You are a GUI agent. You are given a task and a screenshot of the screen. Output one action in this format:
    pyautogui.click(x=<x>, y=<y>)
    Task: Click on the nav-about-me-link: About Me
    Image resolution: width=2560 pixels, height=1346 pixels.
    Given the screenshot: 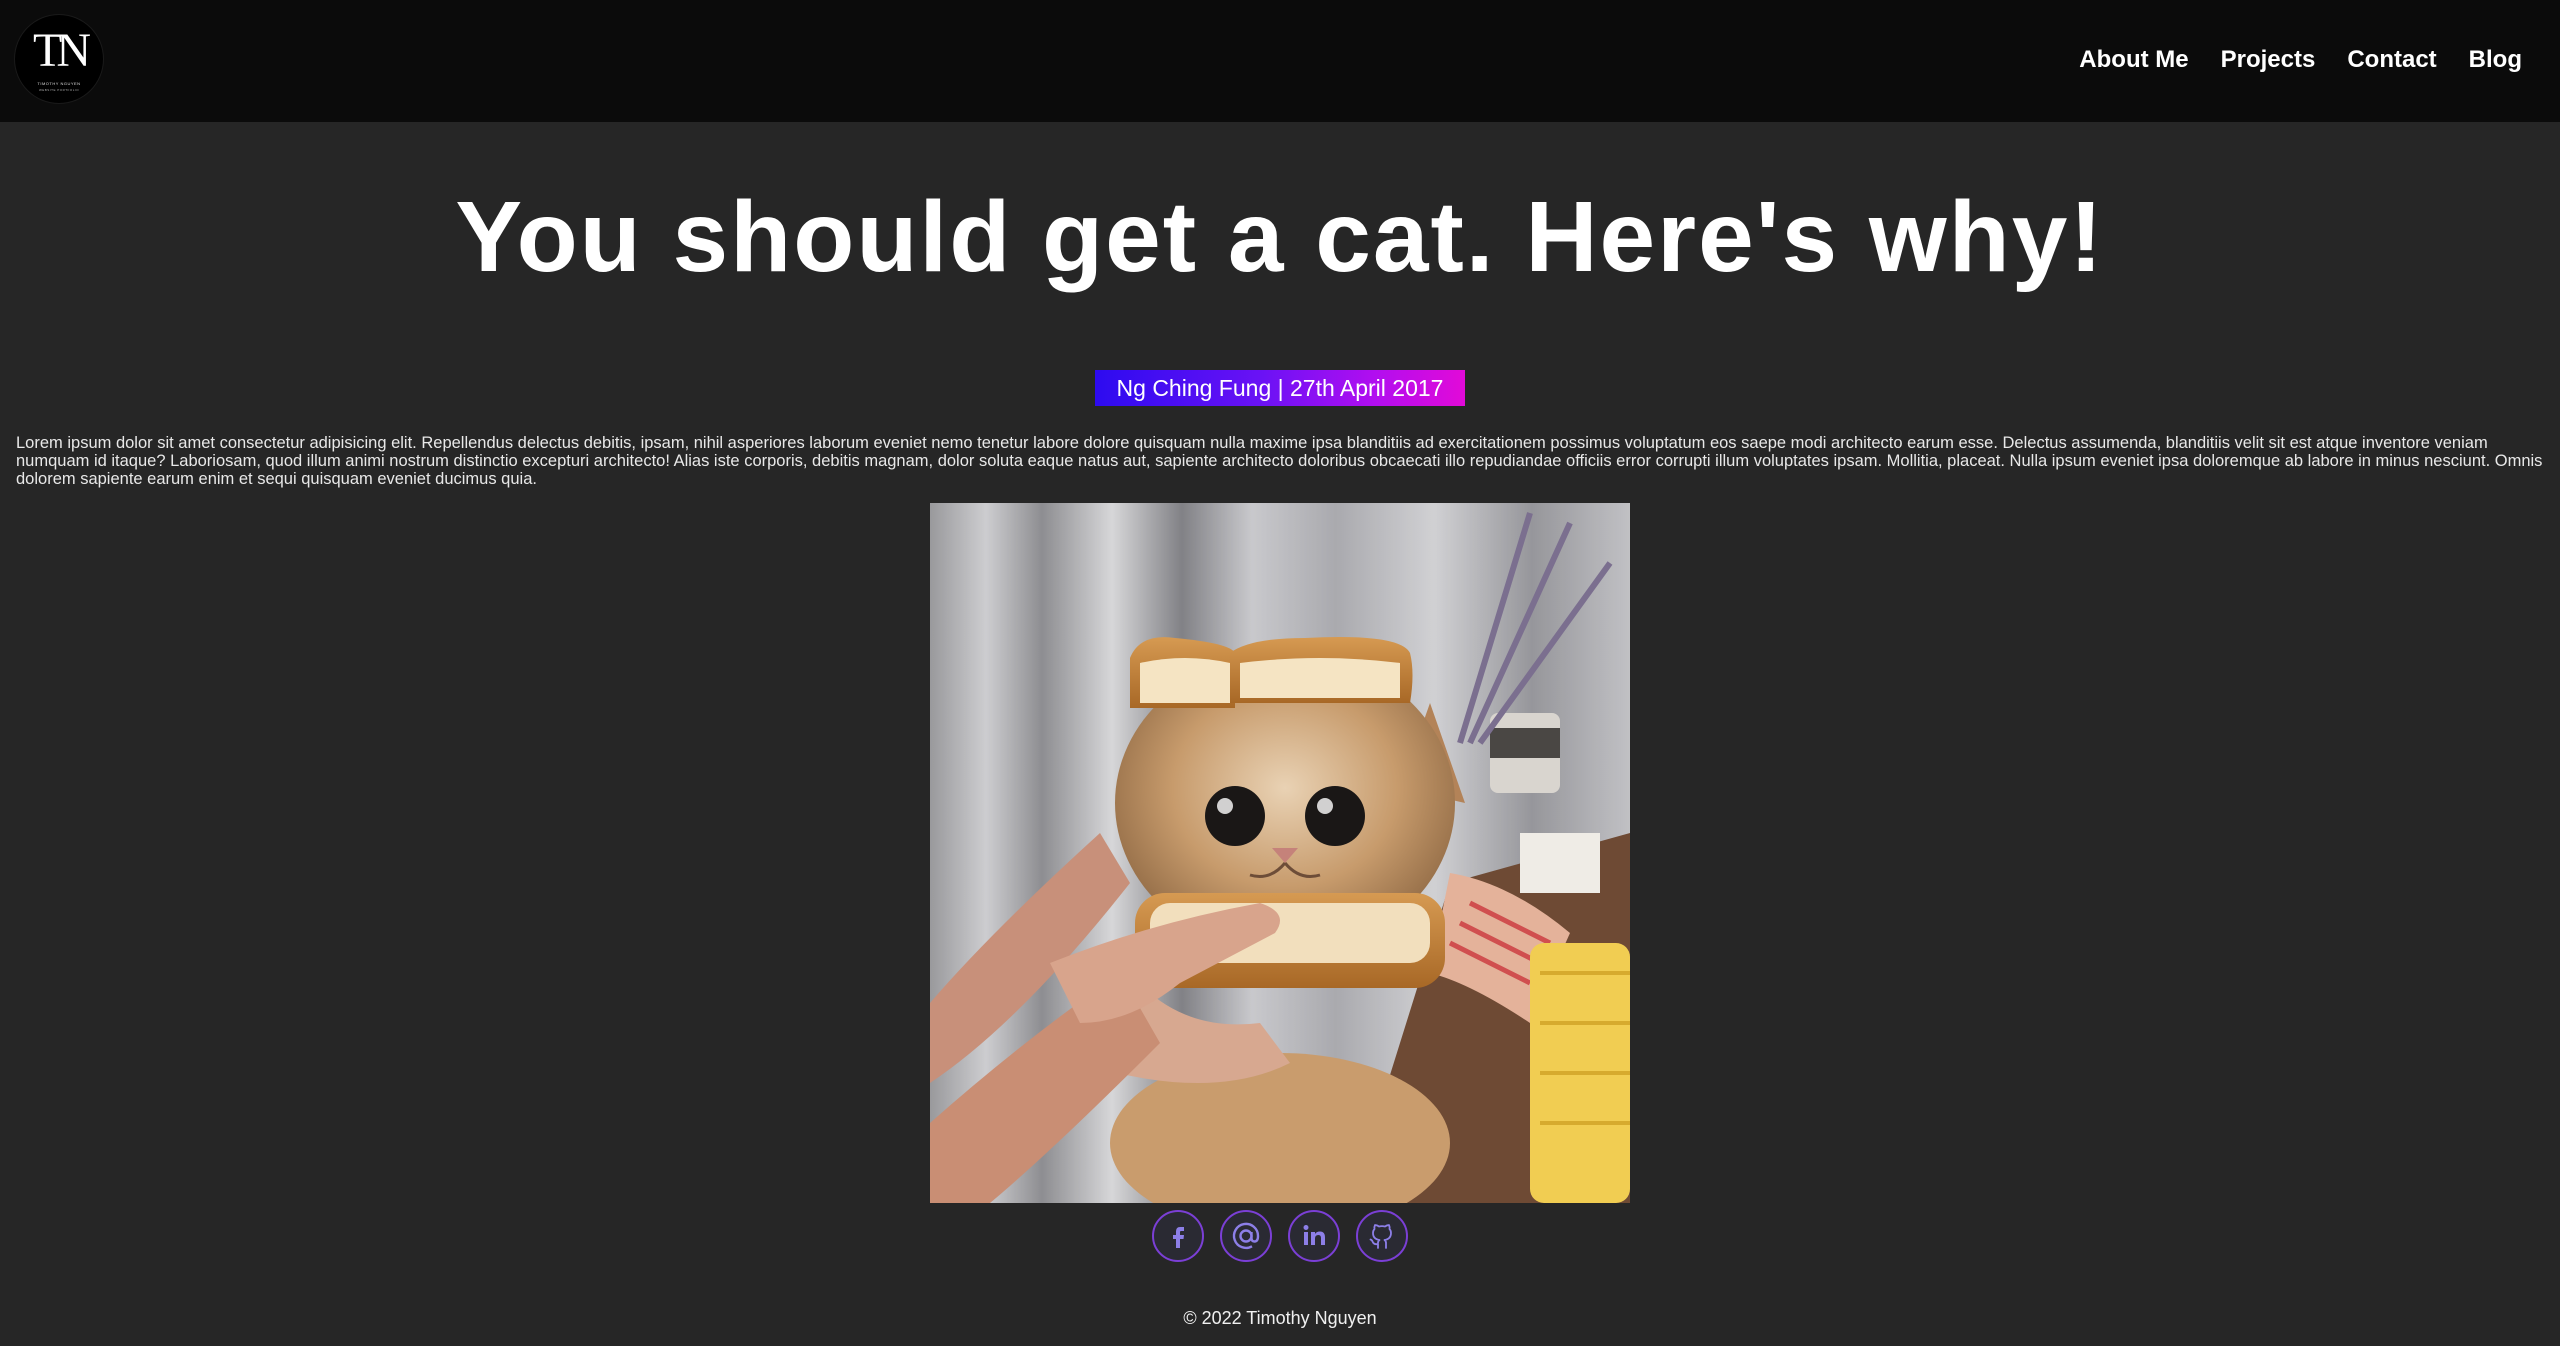 What is the action you would take?
    pyautogui.click(x=2133, y=60)
    